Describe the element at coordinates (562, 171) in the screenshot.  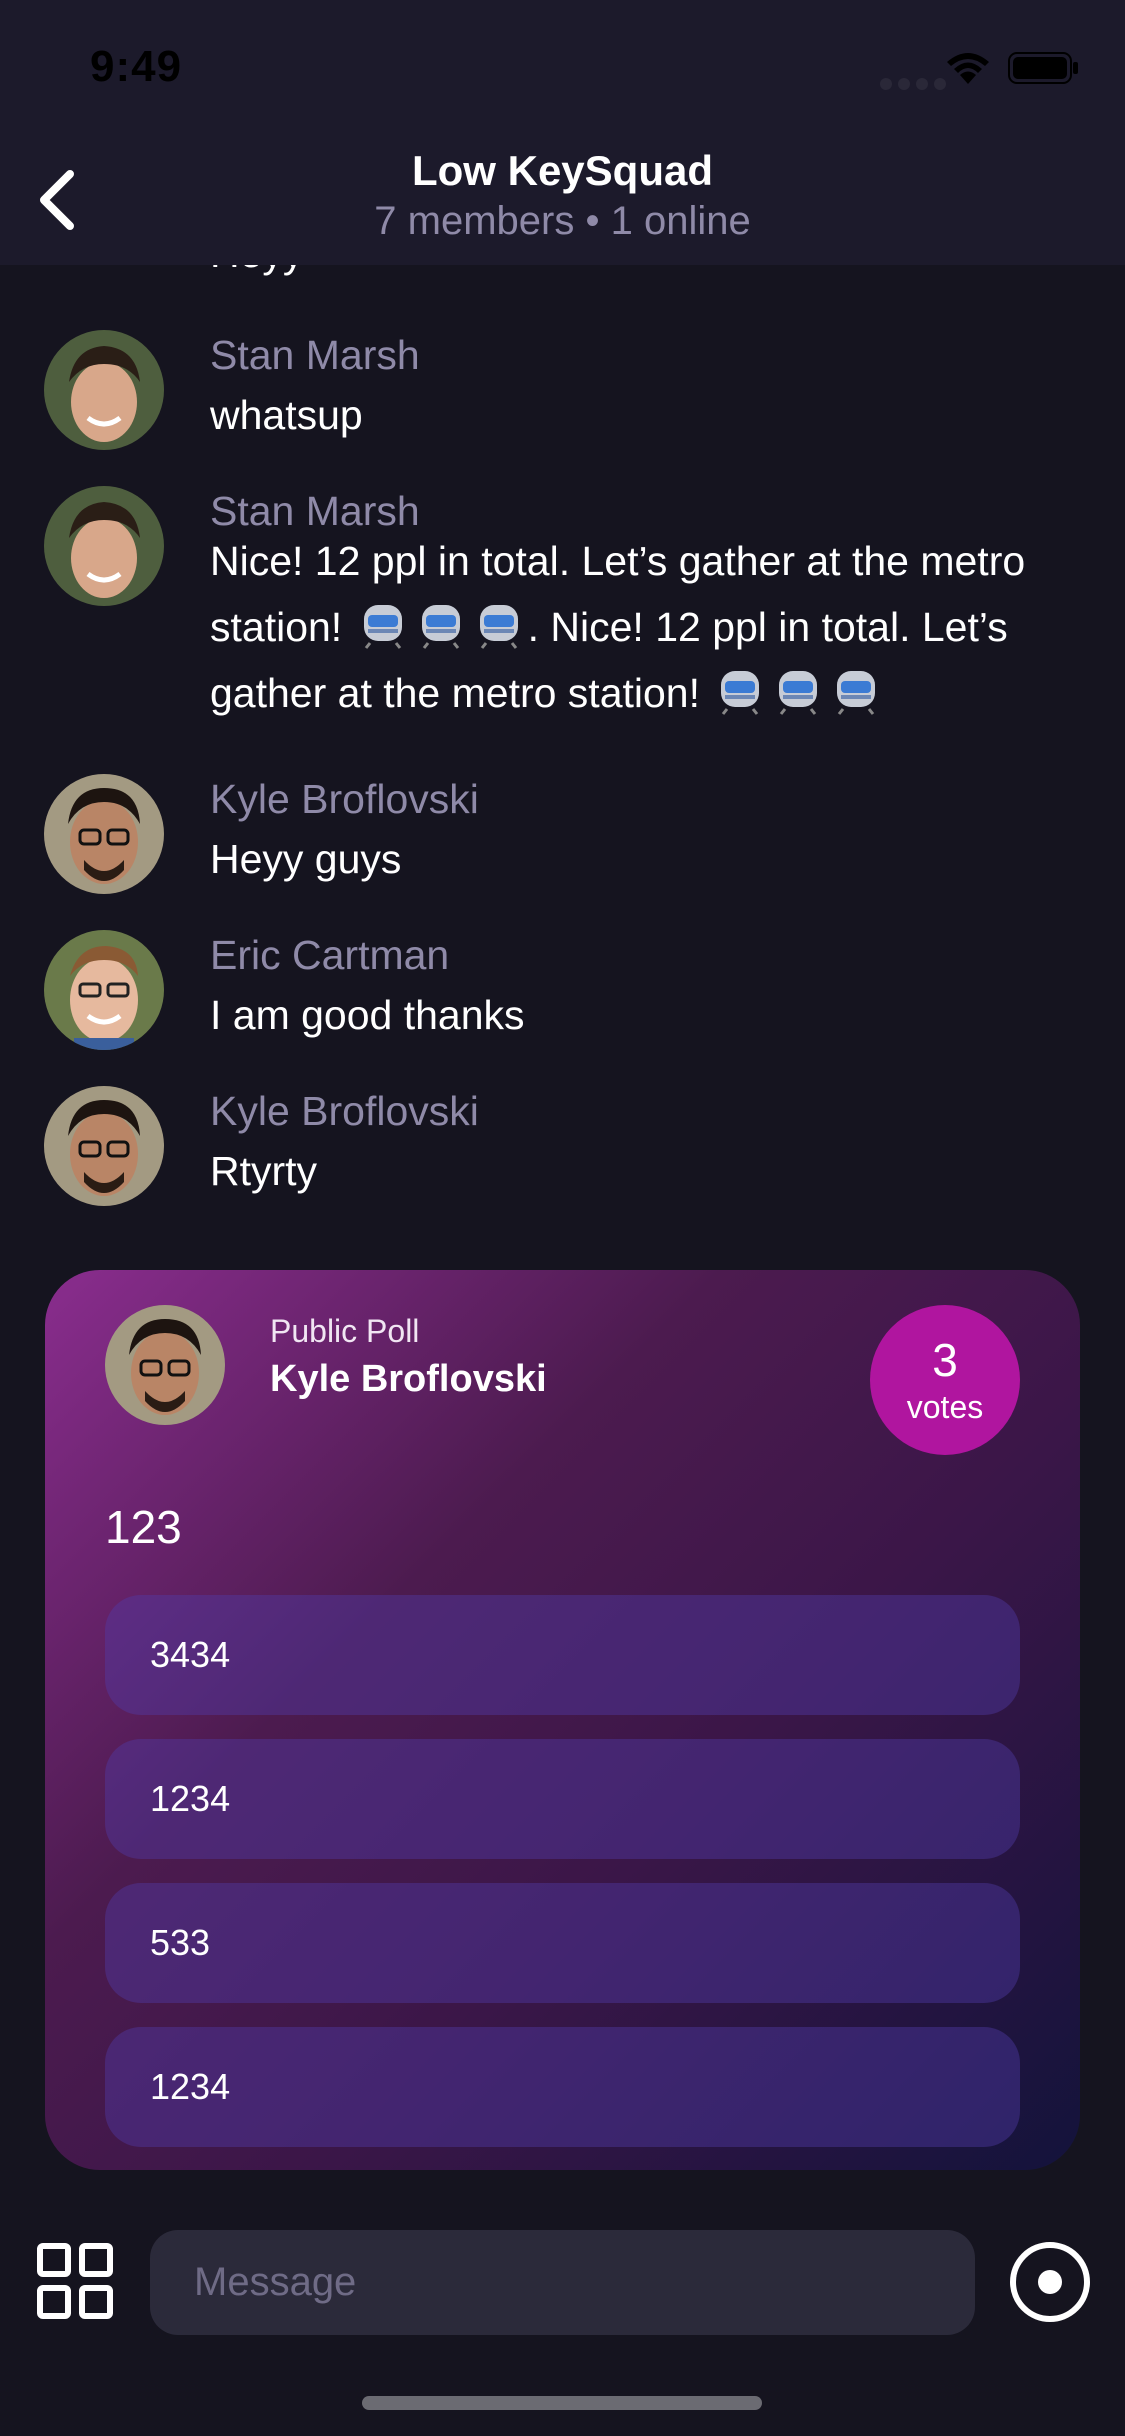
I see `chat-title: Low KeySquad` at that location.